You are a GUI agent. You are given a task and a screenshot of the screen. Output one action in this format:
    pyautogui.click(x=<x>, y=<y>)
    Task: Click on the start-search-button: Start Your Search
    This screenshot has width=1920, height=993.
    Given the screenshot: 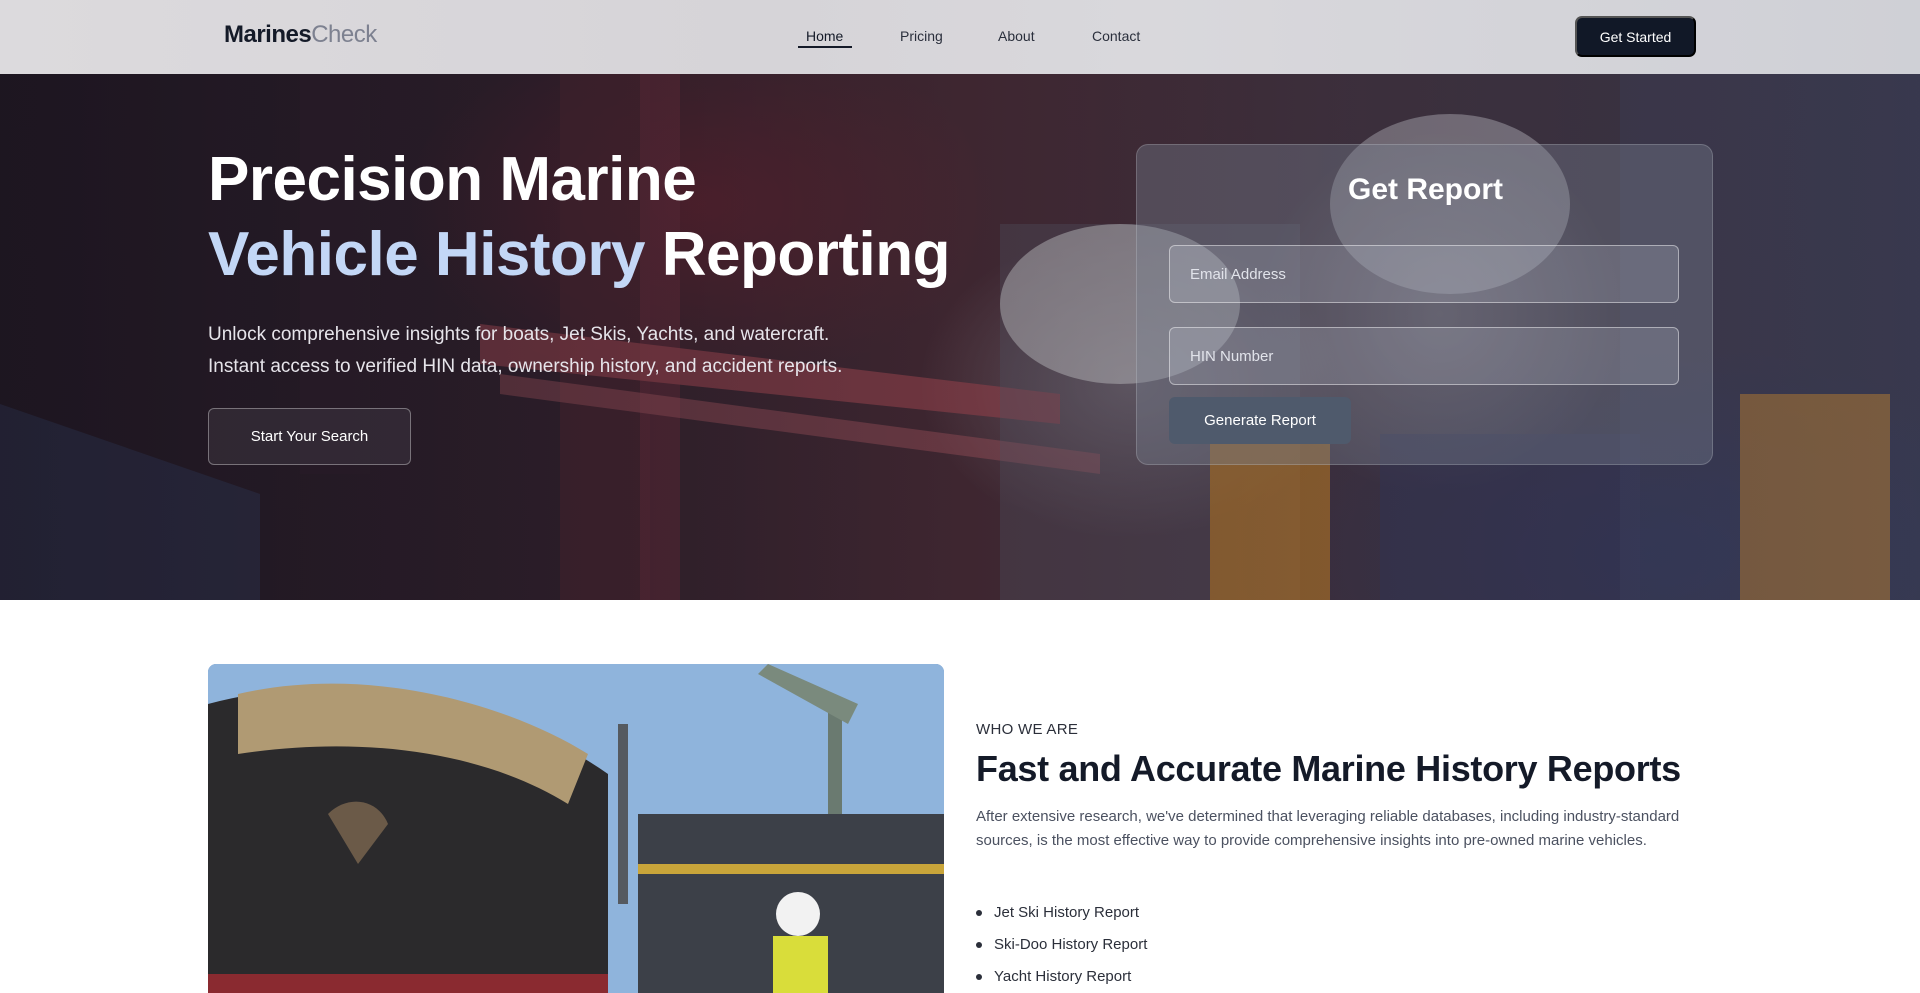 What is the action you would take?
    pyautogui.click(x=309, y=436)
    